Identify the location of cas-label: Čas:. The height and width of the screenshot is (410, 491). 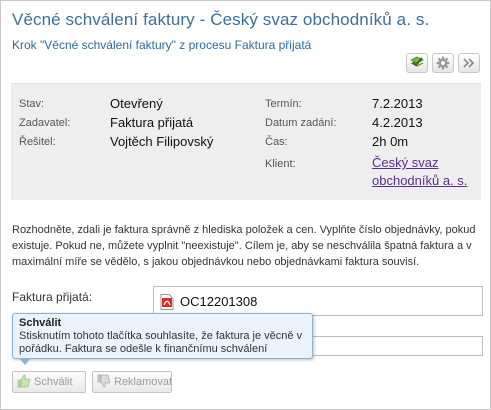
(276, 142).